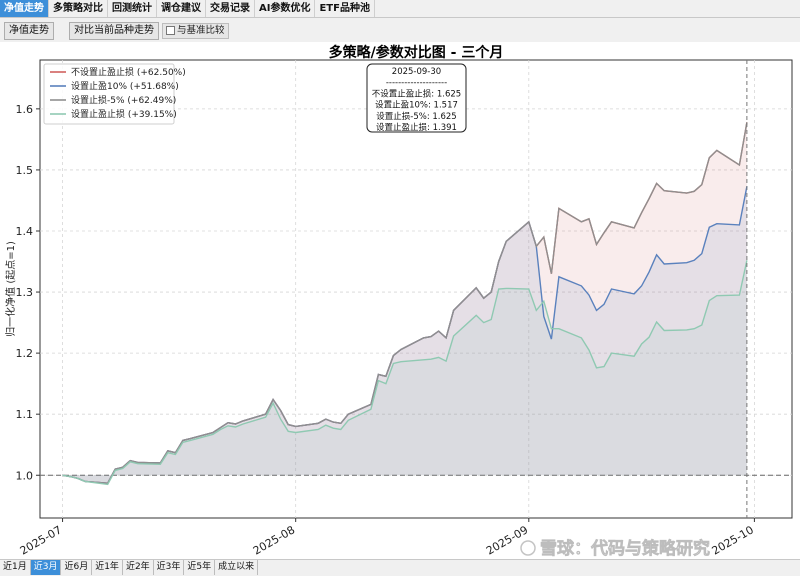 The image size is (800, 576). I want to click on legend-label-3: 设置止盈止损 (+39.15%), so click(124, 114).